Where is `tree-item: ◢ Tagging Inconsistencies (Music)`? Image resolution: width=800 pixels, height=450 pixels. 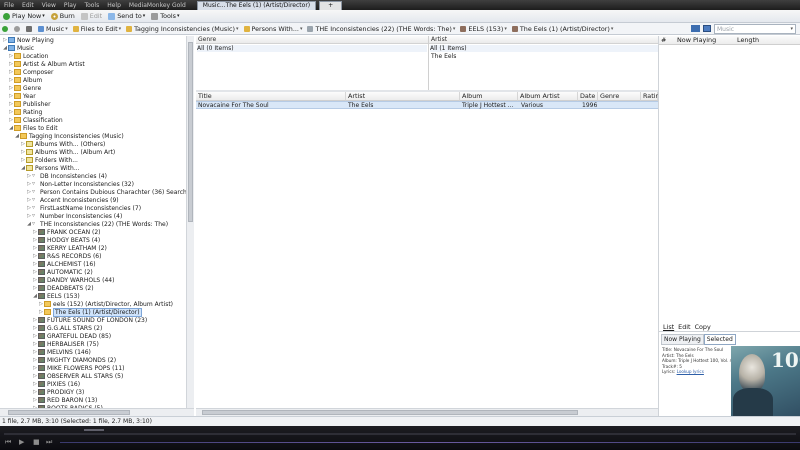 tree-item: ◢ Tagging Inconsistencies (Music) is located at coordinates (69, 136).